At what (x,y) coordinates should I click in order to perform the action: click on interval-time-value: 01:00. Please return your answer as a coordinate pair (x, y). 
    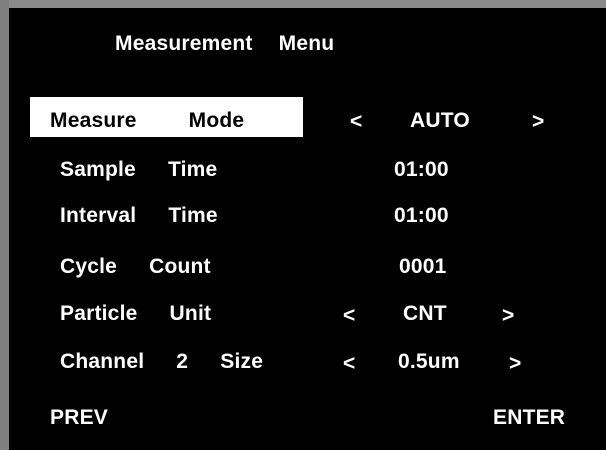
    Looking at the image, I should click on (421, 216).